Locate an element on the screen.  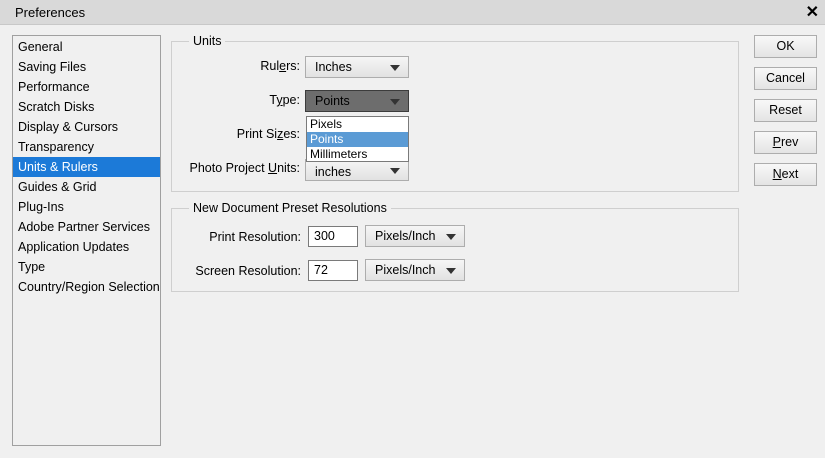
sidebar-item-units-rulers: Units & Rulers is located at coordinates (86, 167).